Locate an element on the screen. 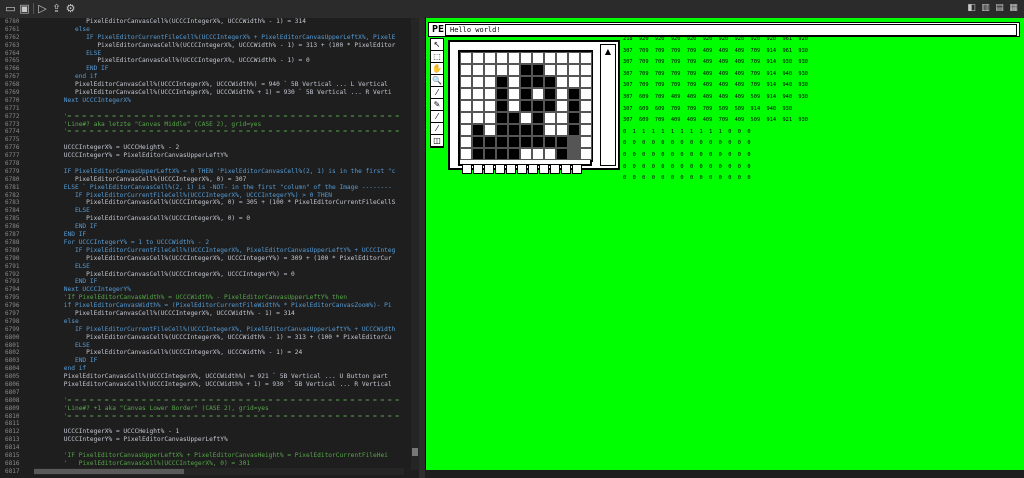 Image resolution: width=1024 pixels, height=478 pixels. brush-icon: ⁄ is located at coordinates (437, 117).